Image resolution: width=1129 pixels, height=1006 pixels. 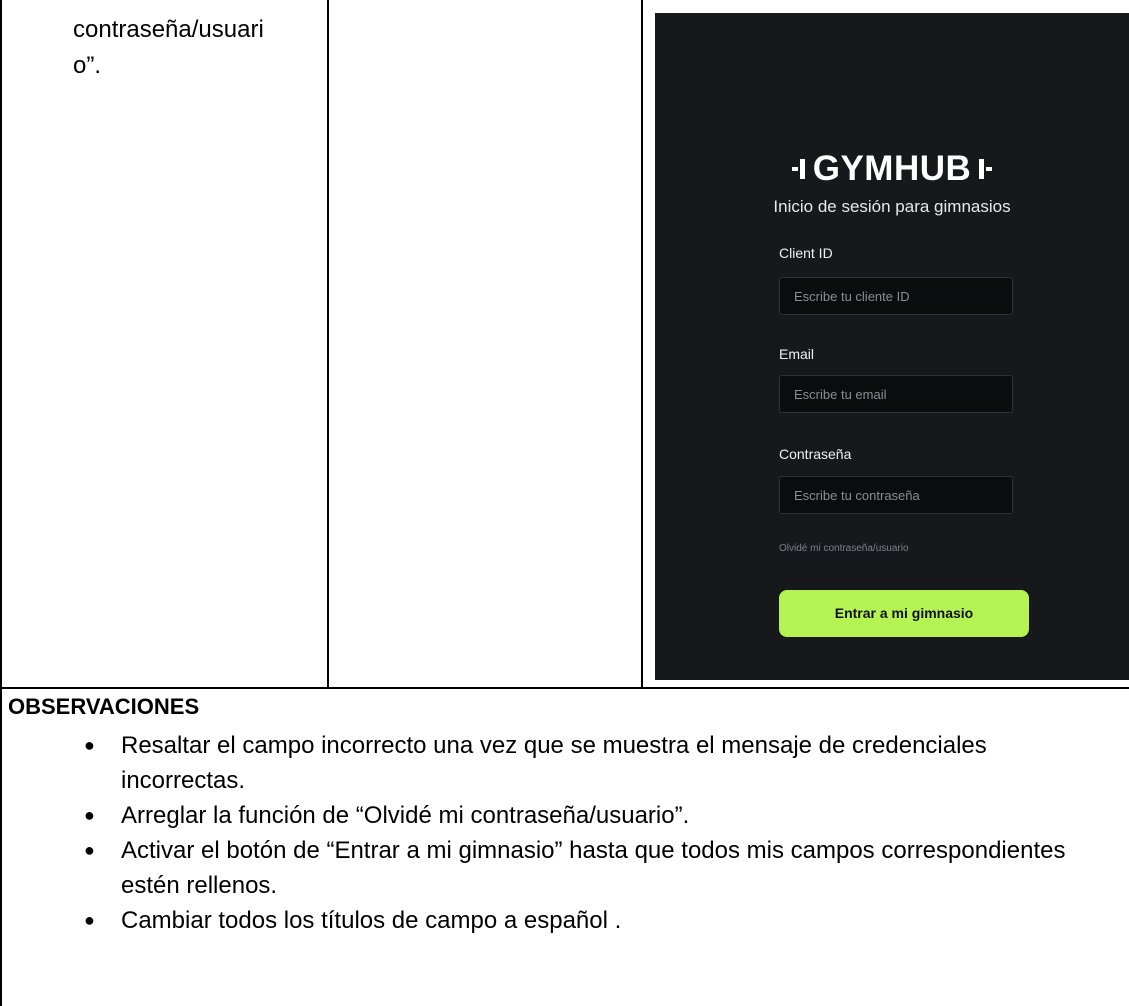 What do you see at coordinates (198, 48) in the screenshot?
I see `cell-text: contraseña/usuari o”.` at bounding box center [198, 48].